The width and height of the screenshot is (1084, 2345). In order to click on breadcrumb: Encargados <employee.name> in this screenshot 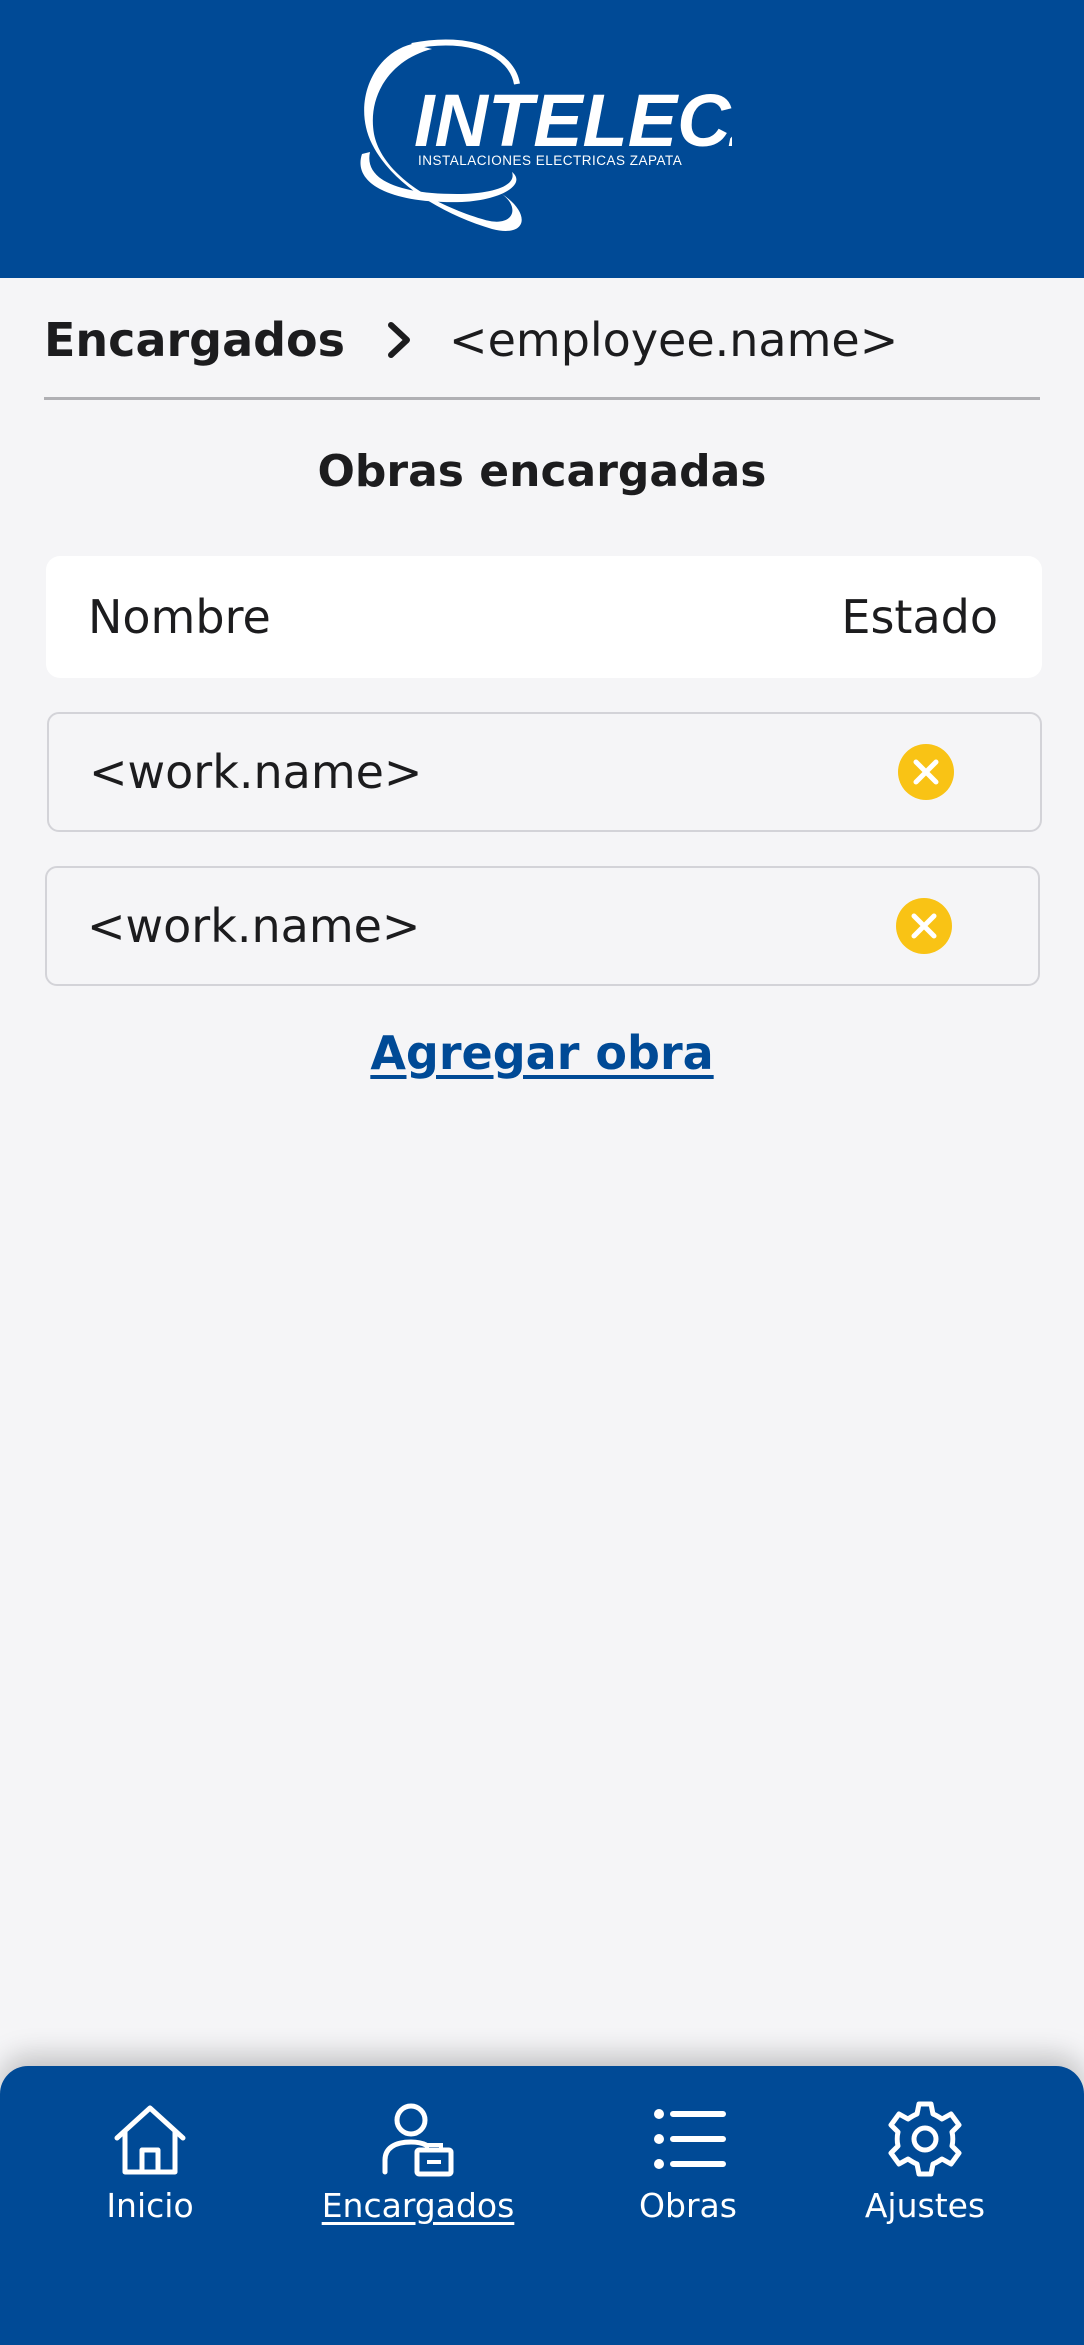, I will do `click(542, 340)`.